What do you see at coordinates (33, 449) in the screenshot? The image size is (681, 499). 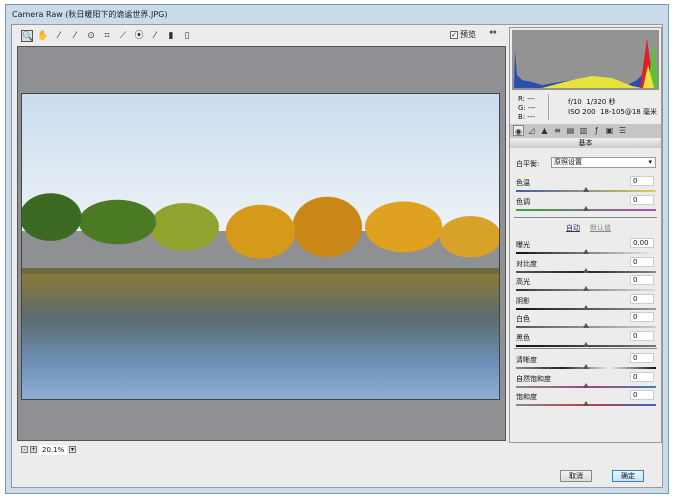 I see `zoom-in-button: +` at bounding box center [33, 449].